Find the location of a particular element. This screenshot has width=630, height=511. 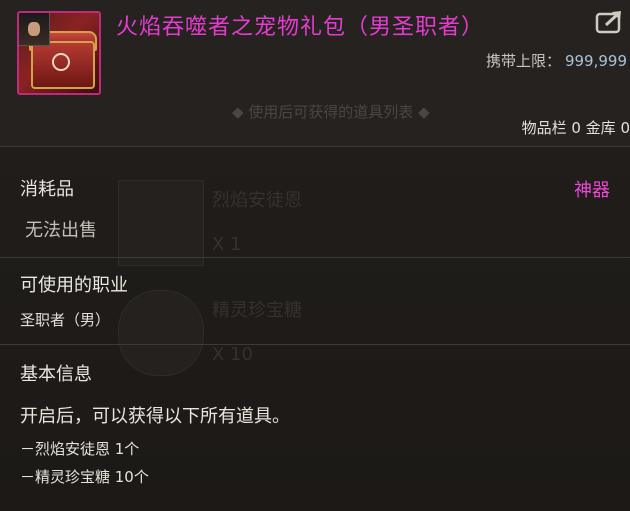

item-grade: 神器 is located at coordinates (592, 190).